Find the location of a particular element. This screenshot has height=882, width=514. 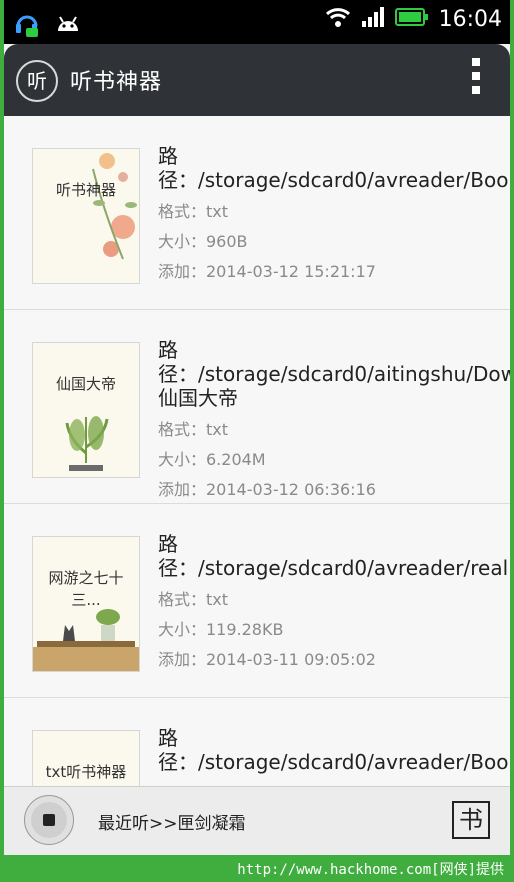

status-left is located at coordinates (47, 25).